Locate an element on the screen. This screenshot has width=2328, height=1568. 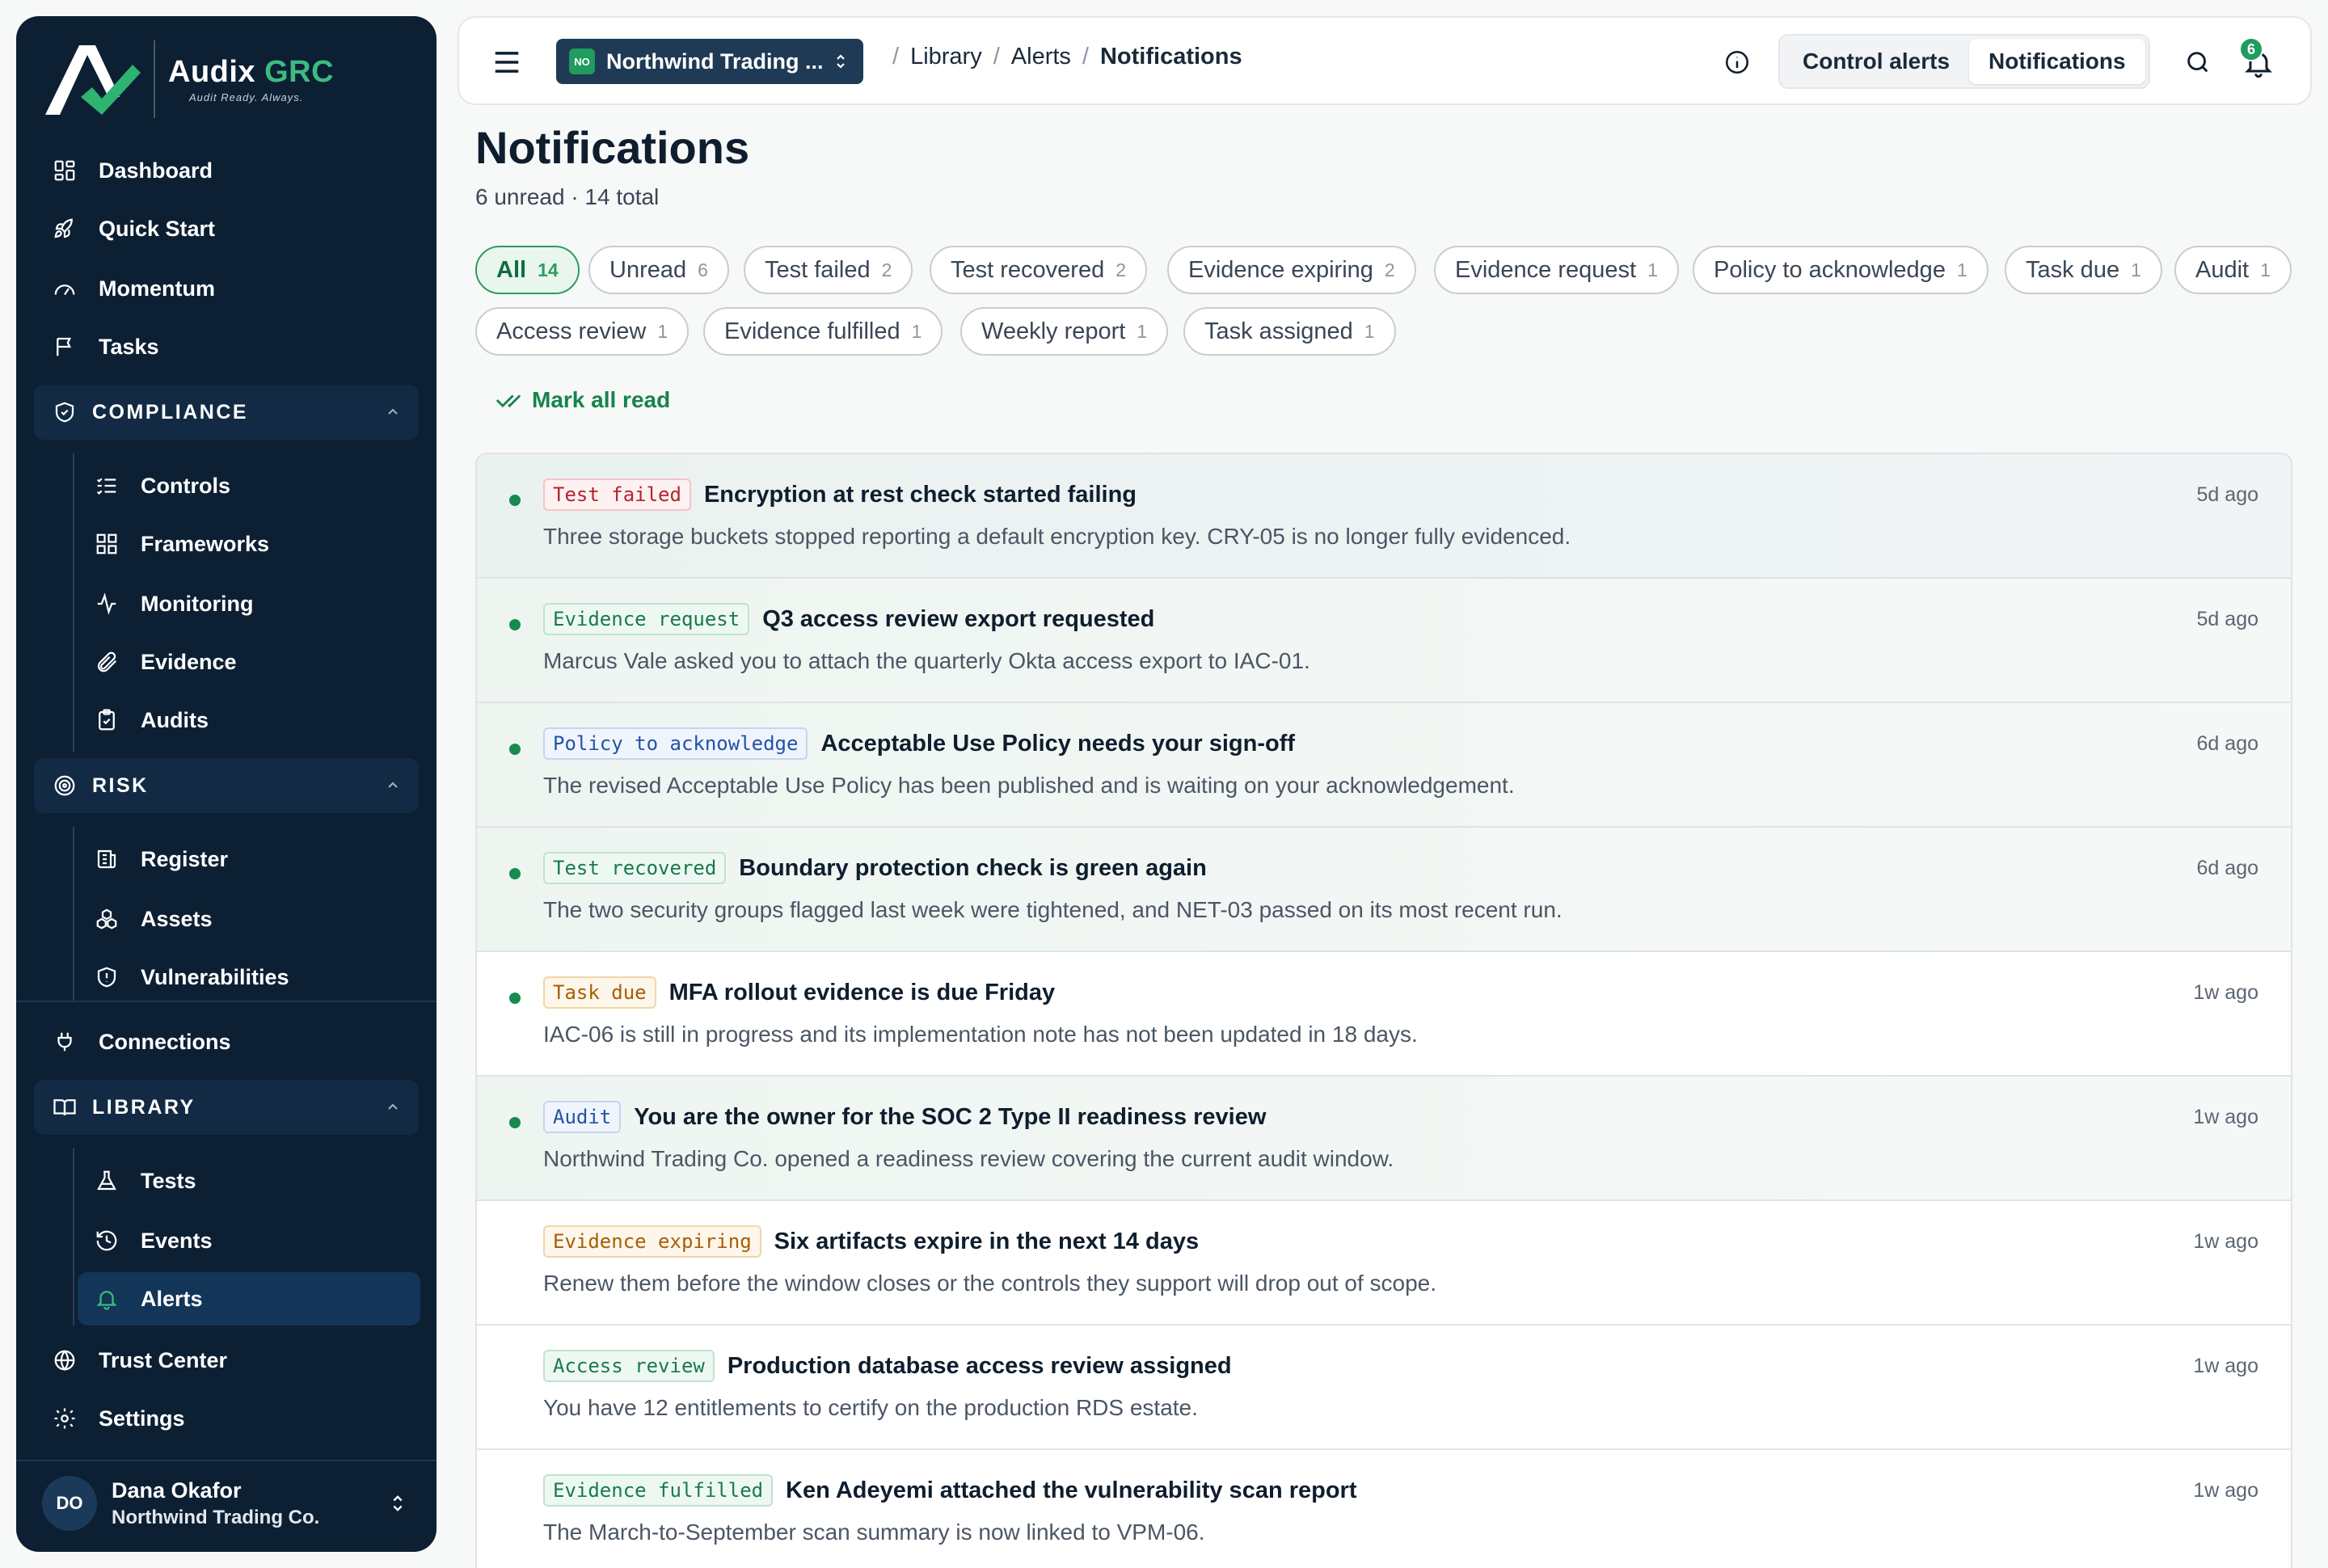
sidebar-item-vulnerabilities: Vulnerabilities is located at coordinates (263, 977).